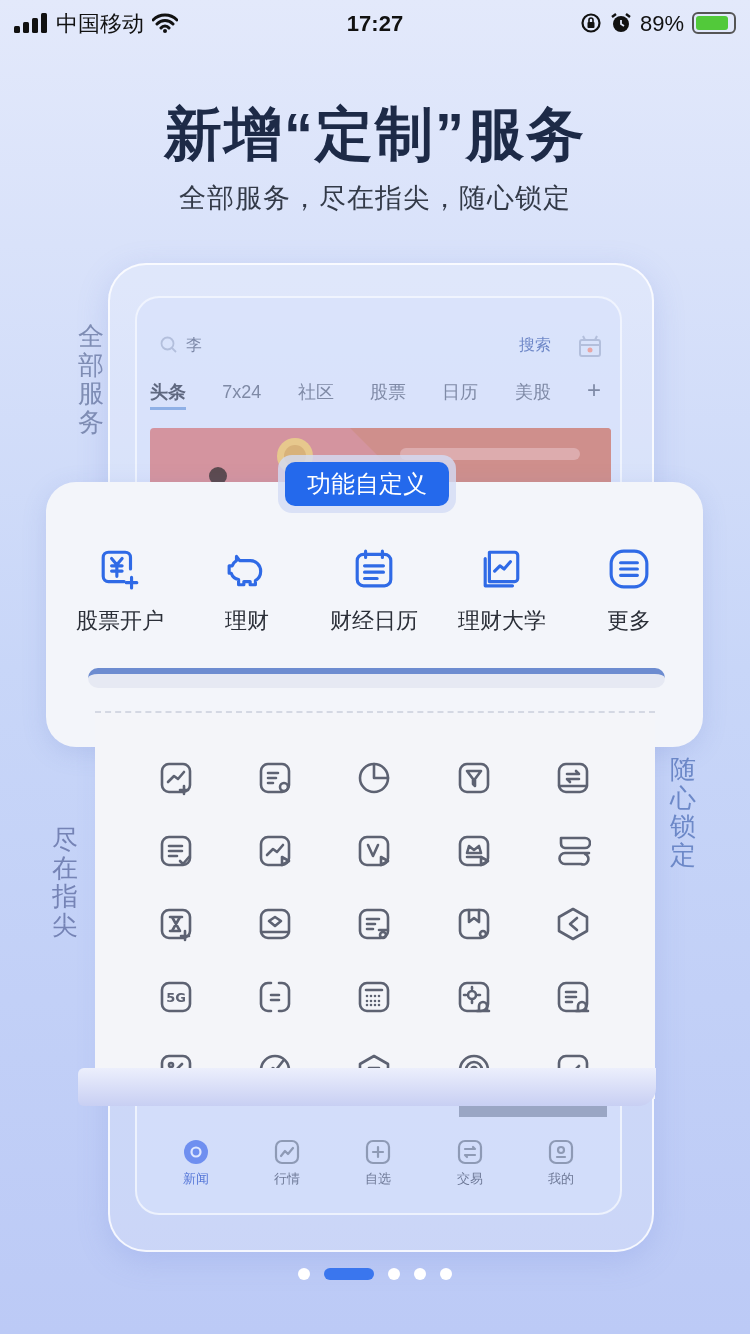  I want to click on tab-bar-item: 交易, so click(469, 1164).